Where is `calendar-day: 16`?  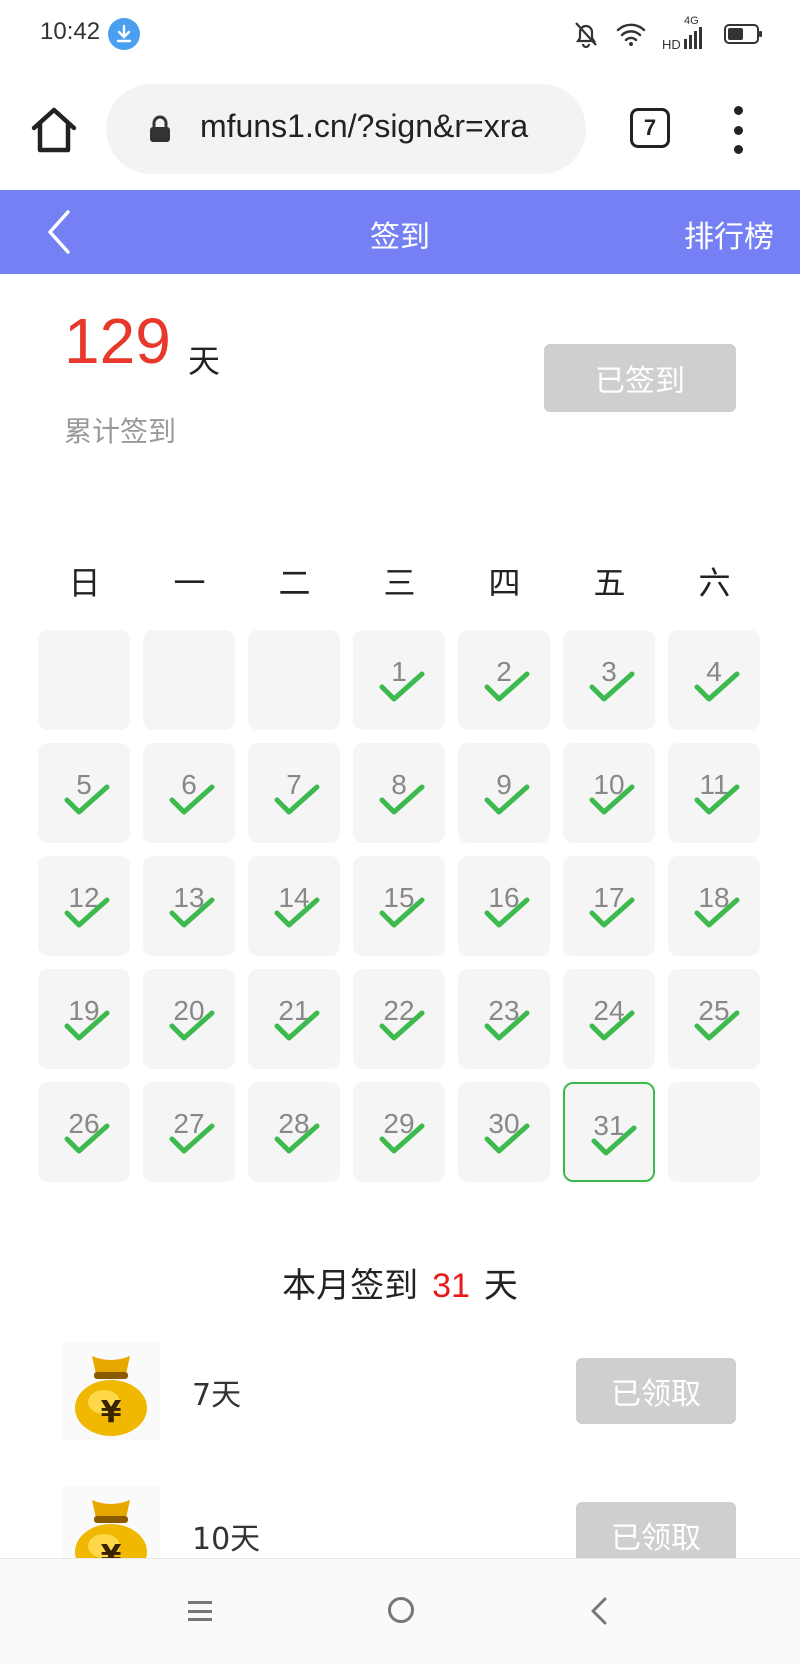 calendar-day: 16 is located at coordinates (504, 906).